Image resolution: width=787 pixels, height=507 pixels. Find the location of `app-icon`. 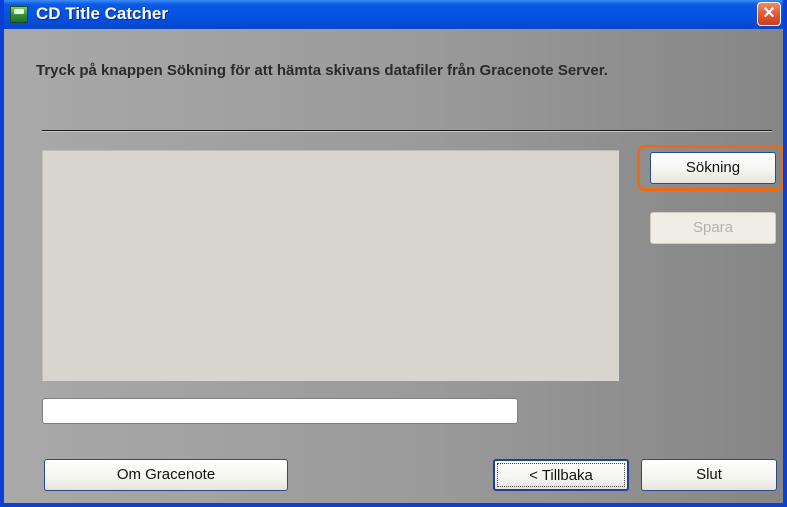

app-icon is located at coordinates (19, 14).